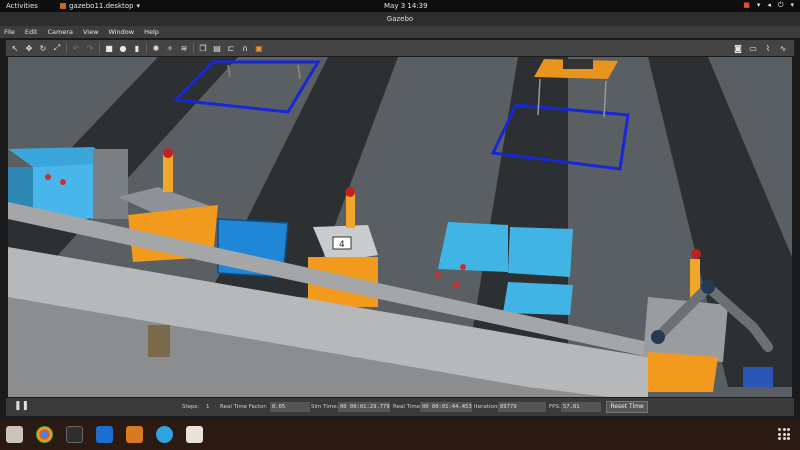 This screenshot has height=450, width=800. I want to click on toolbar-right: ◙ ▭ ⌇ ∿, so click(763, 48).